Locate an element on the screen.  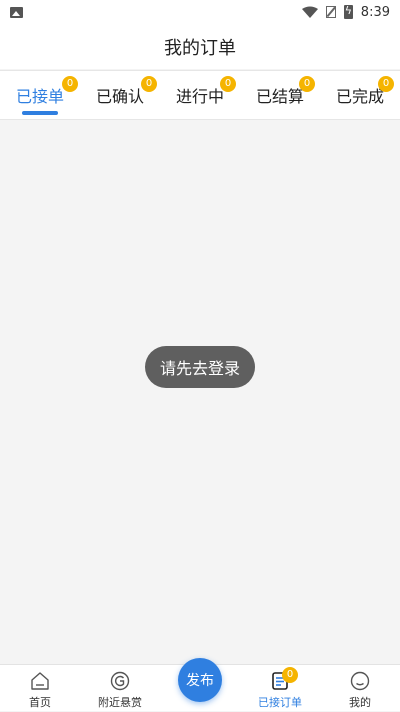
nav-home: 首页 is located at coordinates (40, 688).